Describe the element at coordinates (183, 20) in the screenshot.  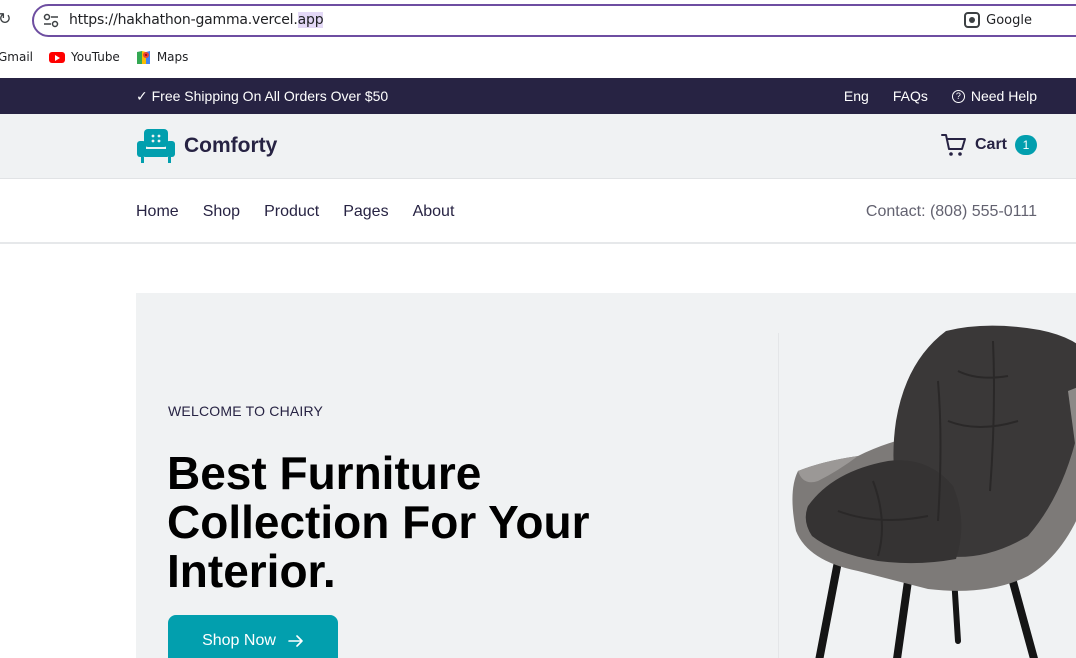
I see `url-main: https://hakhathon-gamma.vercel.` at that location.